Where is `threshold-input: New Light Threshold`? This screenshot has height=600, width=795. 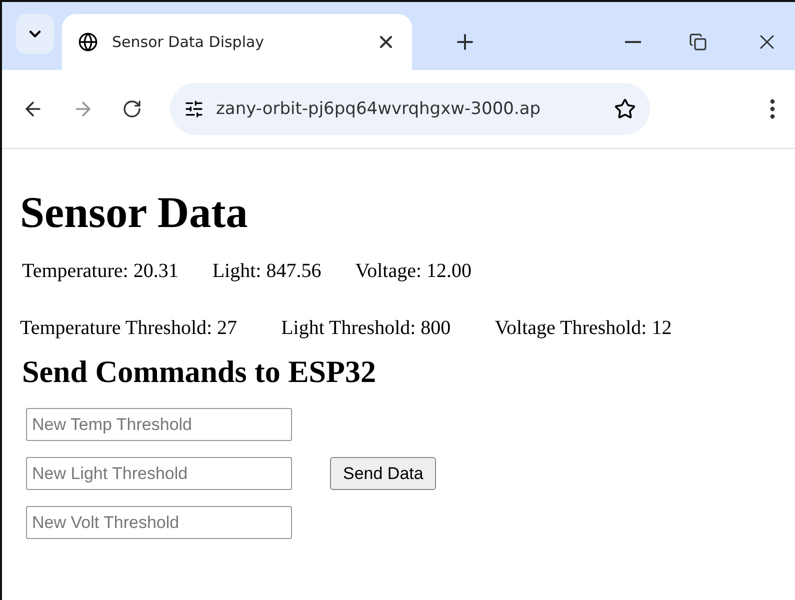
threshold-input: New Light Threshold is located at coordinates (159, 473).